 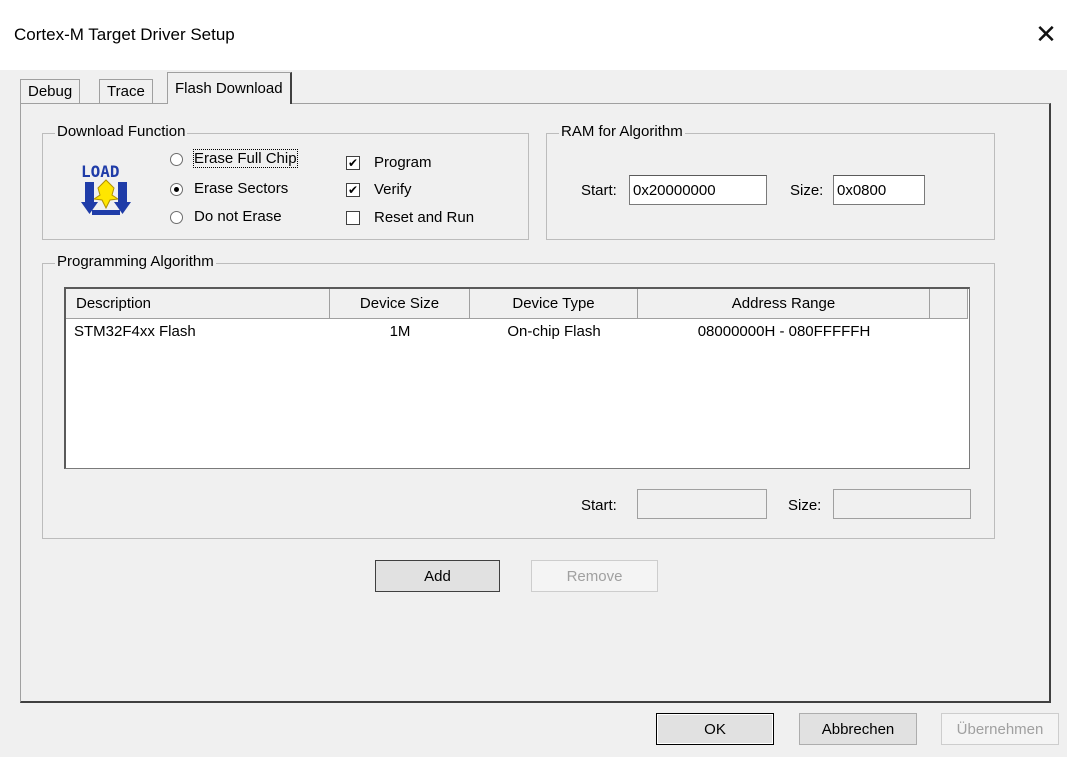 What do you see at coordinates (403, 162) in the screenshot?
I see `program-label: Program` at bounding box center [403, 162].